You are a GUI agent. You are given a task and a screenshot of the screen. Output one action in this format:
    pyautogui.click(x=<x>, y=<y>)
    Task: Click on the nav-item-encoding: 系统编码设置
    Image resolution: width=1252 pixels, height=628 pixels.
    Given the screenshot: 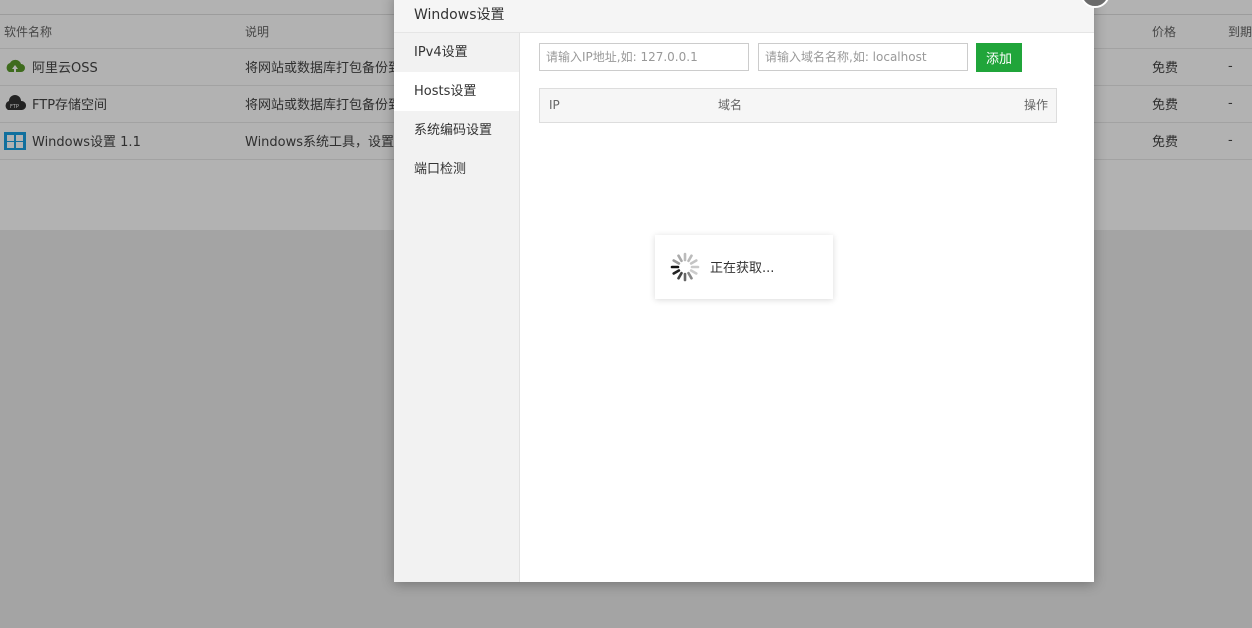 What is the action you would take?
    pyautogui.click(x=456, y=130)
    